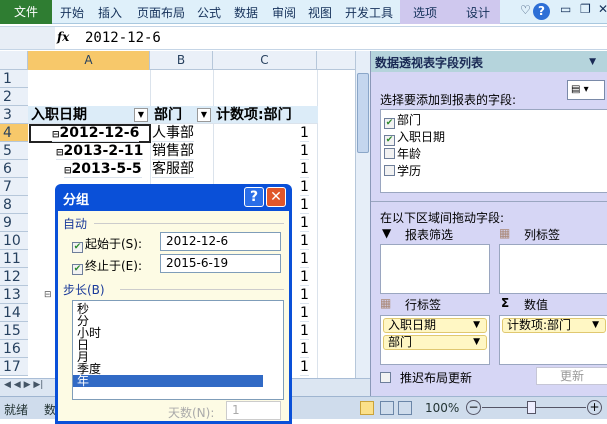 This screenshot has width=607, height=424. What do you see at coordinates (173, 133) in the screenshot?
I see `pivot-dept: 人事部` at bounding box center [173, 133].